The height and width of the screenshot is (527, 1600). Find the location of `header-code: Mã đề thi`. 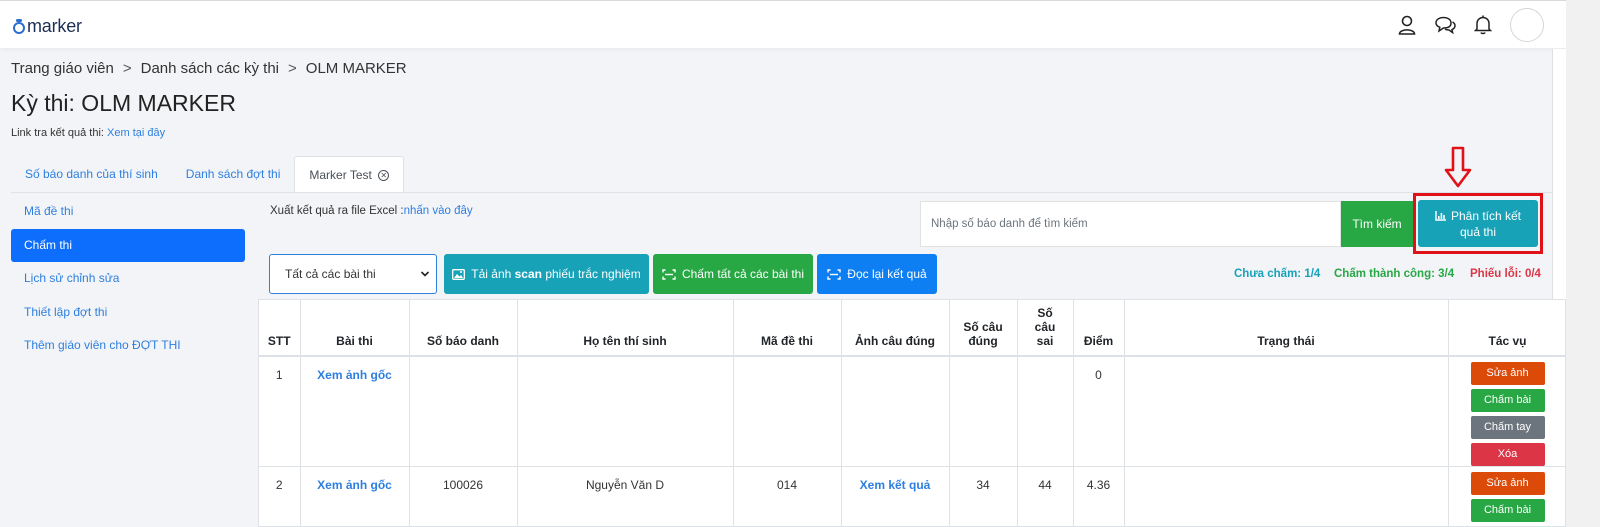

header-code: Mã đề thi is located at coordinates (787, 328).